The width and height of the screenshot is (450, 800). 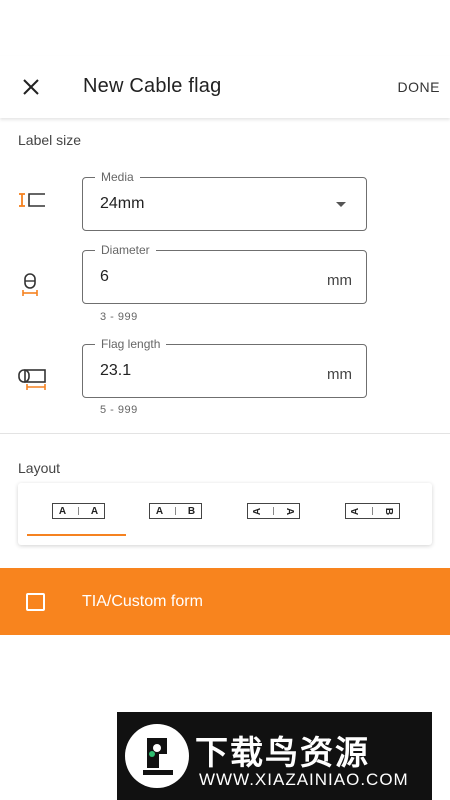 I want to click on diameter-icon, so click(x=34, y=285).